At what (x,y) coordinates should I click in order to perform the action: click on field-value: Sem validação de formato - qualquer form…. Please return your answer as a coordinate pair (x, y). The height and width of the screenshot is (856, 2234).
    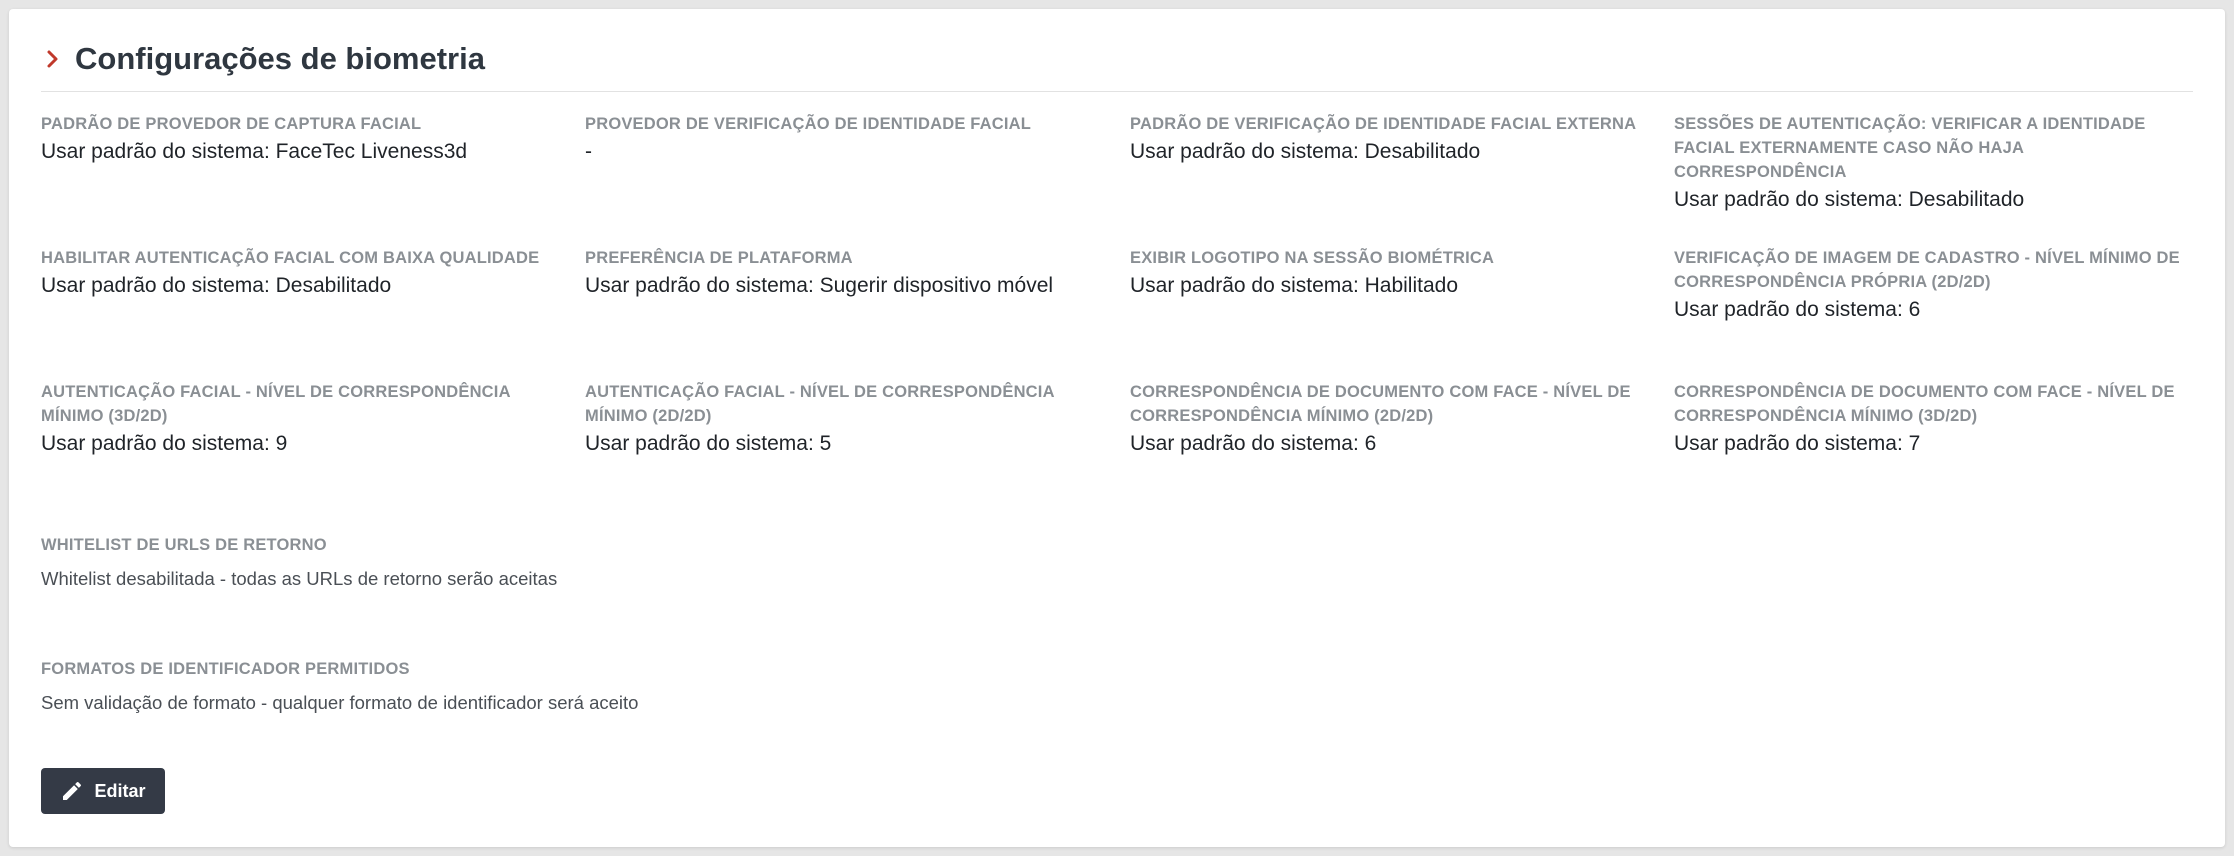
    Looking at the image, I should click on (340, 702).